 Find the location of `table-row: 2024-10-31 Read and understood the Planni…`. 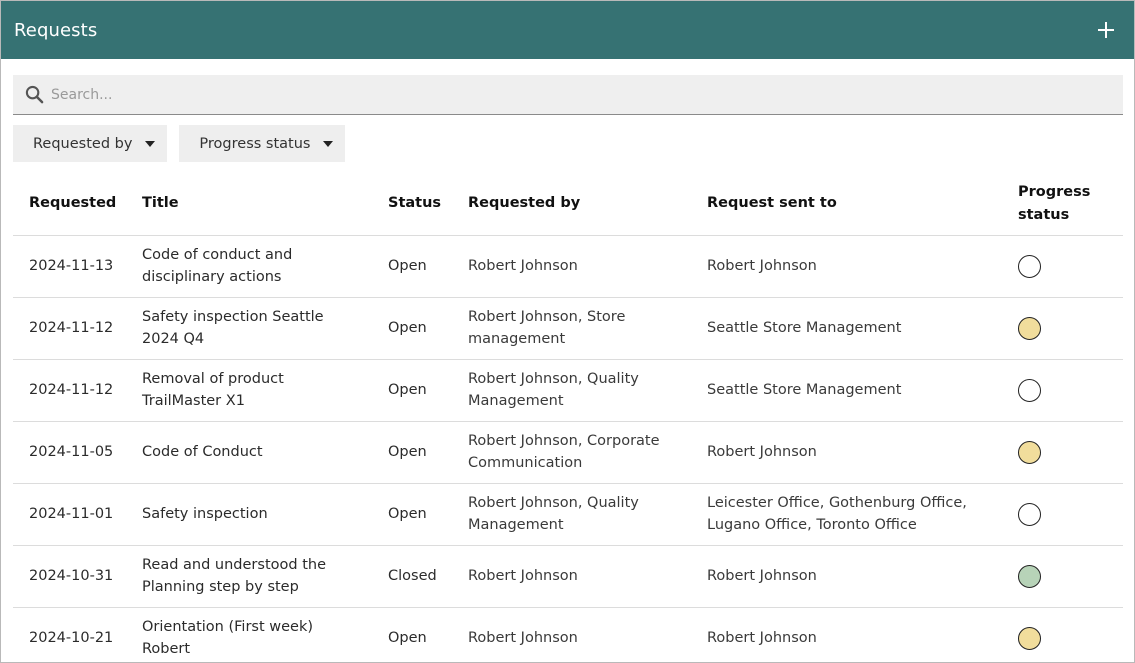

table-row: 2024-10-31 Read and understood the Planni… is located at coordinates (568, 576).